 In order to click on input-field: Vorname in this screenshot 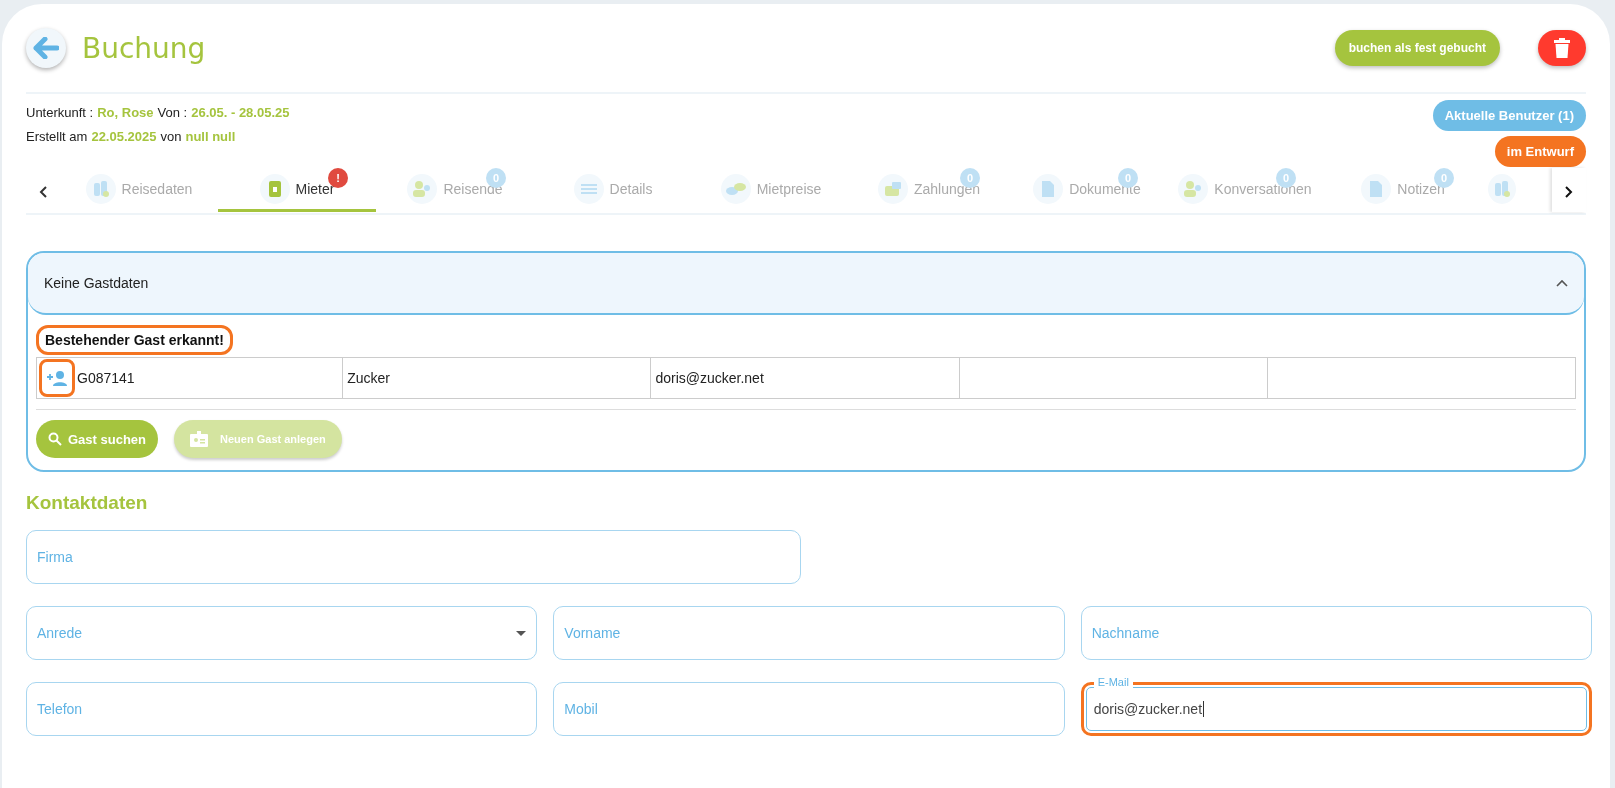, I will do `click(809, 633)`.